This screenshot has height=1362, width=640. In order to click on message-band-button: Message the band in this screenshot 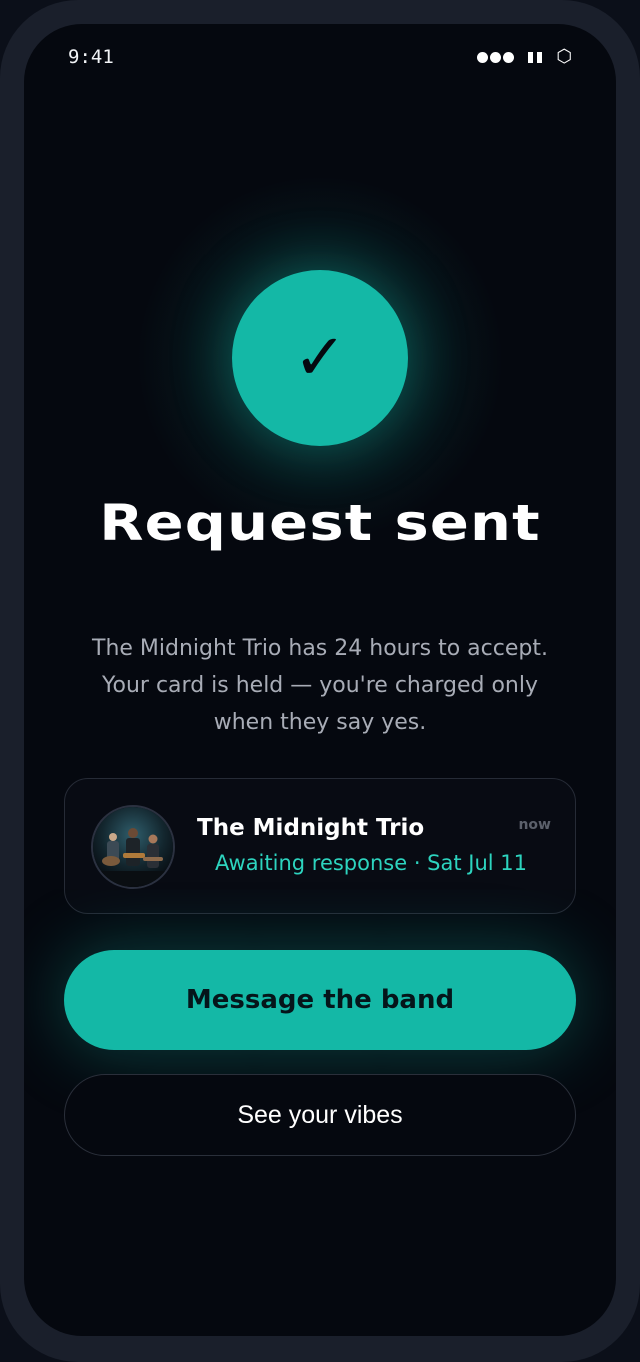, I will do `click(320, 1000)`.